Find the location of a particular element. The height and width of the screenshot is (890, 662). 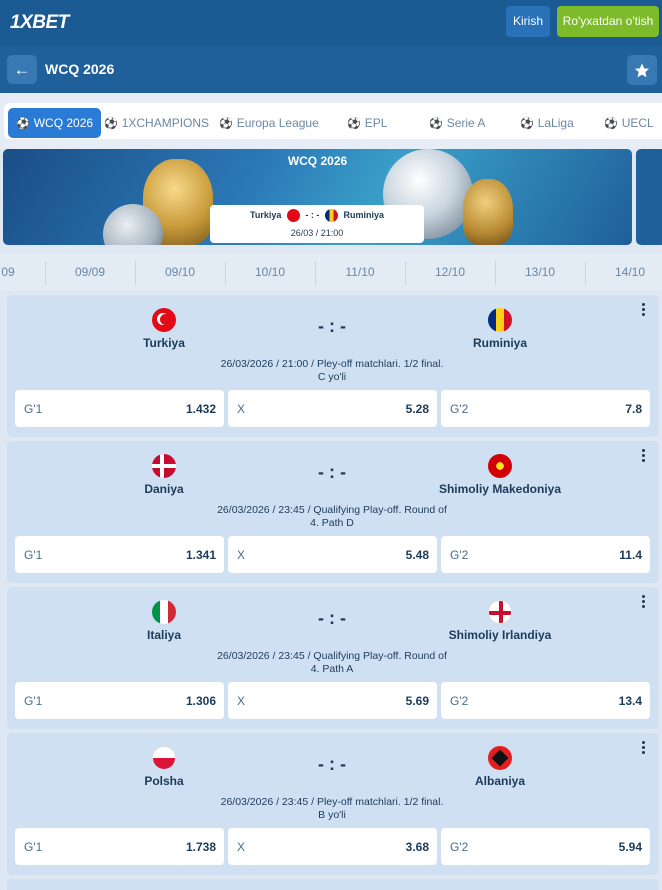

register-button: Ro'yxatdan o'tish is located at coordinates (608, 21).